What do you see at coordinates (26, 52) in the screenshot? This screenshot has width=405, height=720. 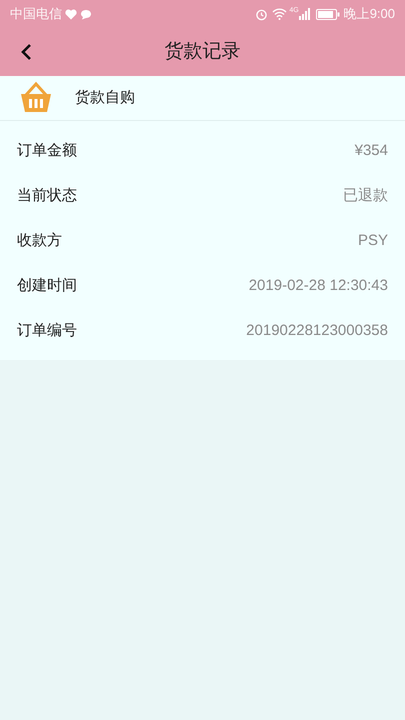 I see `back-icon` at bounding box center [26, 52].